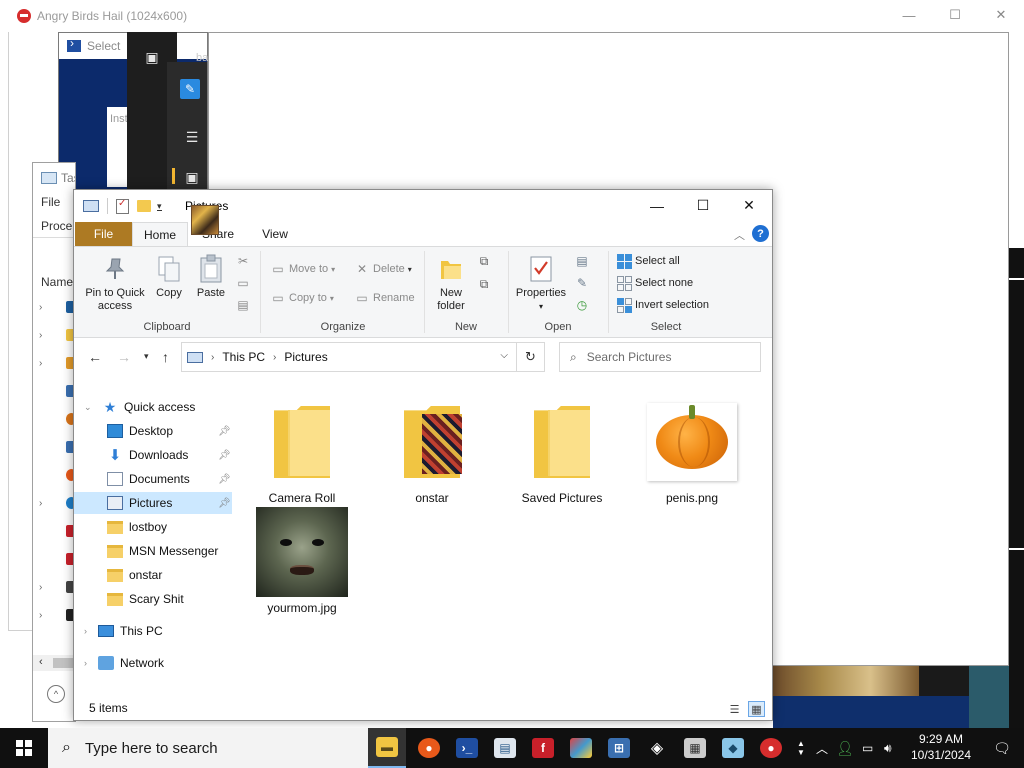 The height and width of the screenshot is (768, 1024). What do you see at coordinates (144, 206) in the screenshot?
I see `new-folder-quick-icon` at bounding box center [144, 206].